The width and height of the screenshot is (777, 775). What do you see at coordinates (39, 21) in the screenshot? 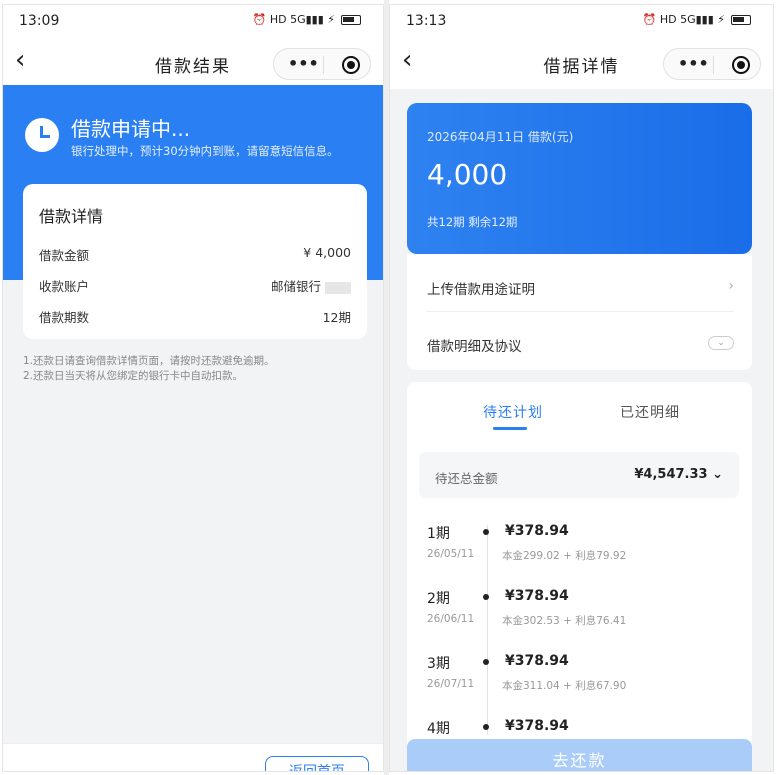
I see `status-time: 13:09` at bounding box center [39, 21].